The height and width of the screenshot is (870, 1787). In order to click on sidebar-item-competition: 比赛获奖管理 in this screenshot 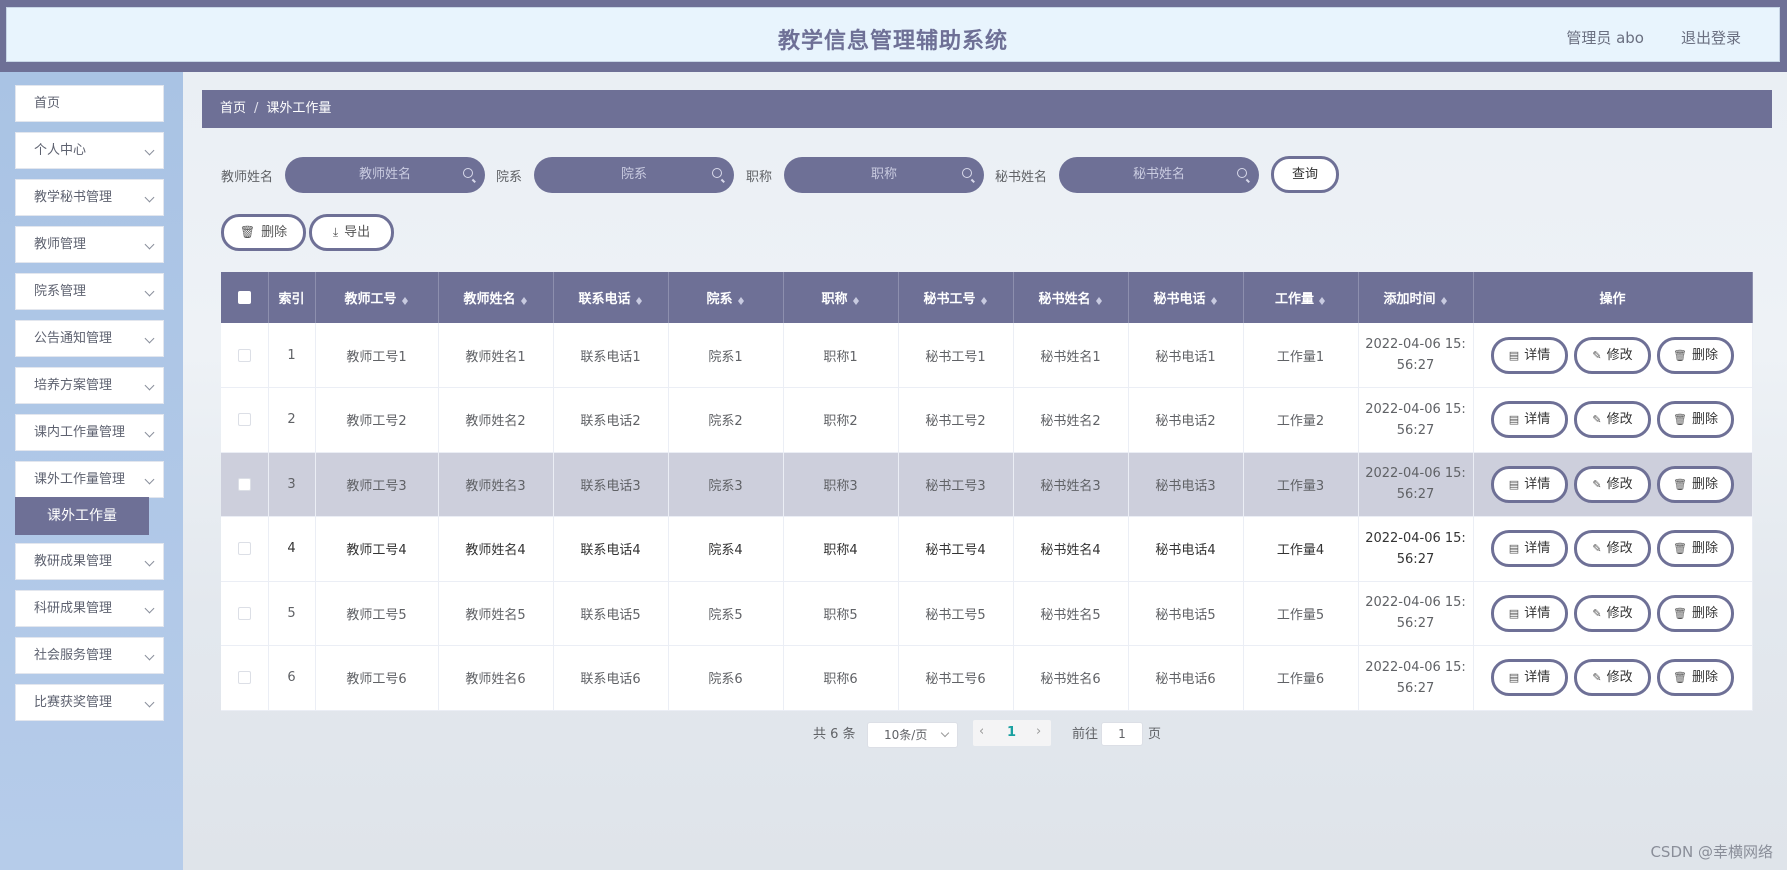, I will do `click(89, 702)`.